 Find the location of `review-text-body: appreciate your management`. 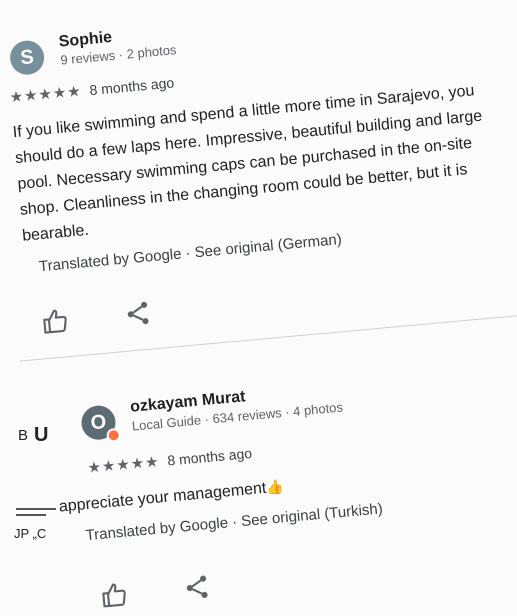

review-text-body: appreciate your management is located at coordinates (163, 497).